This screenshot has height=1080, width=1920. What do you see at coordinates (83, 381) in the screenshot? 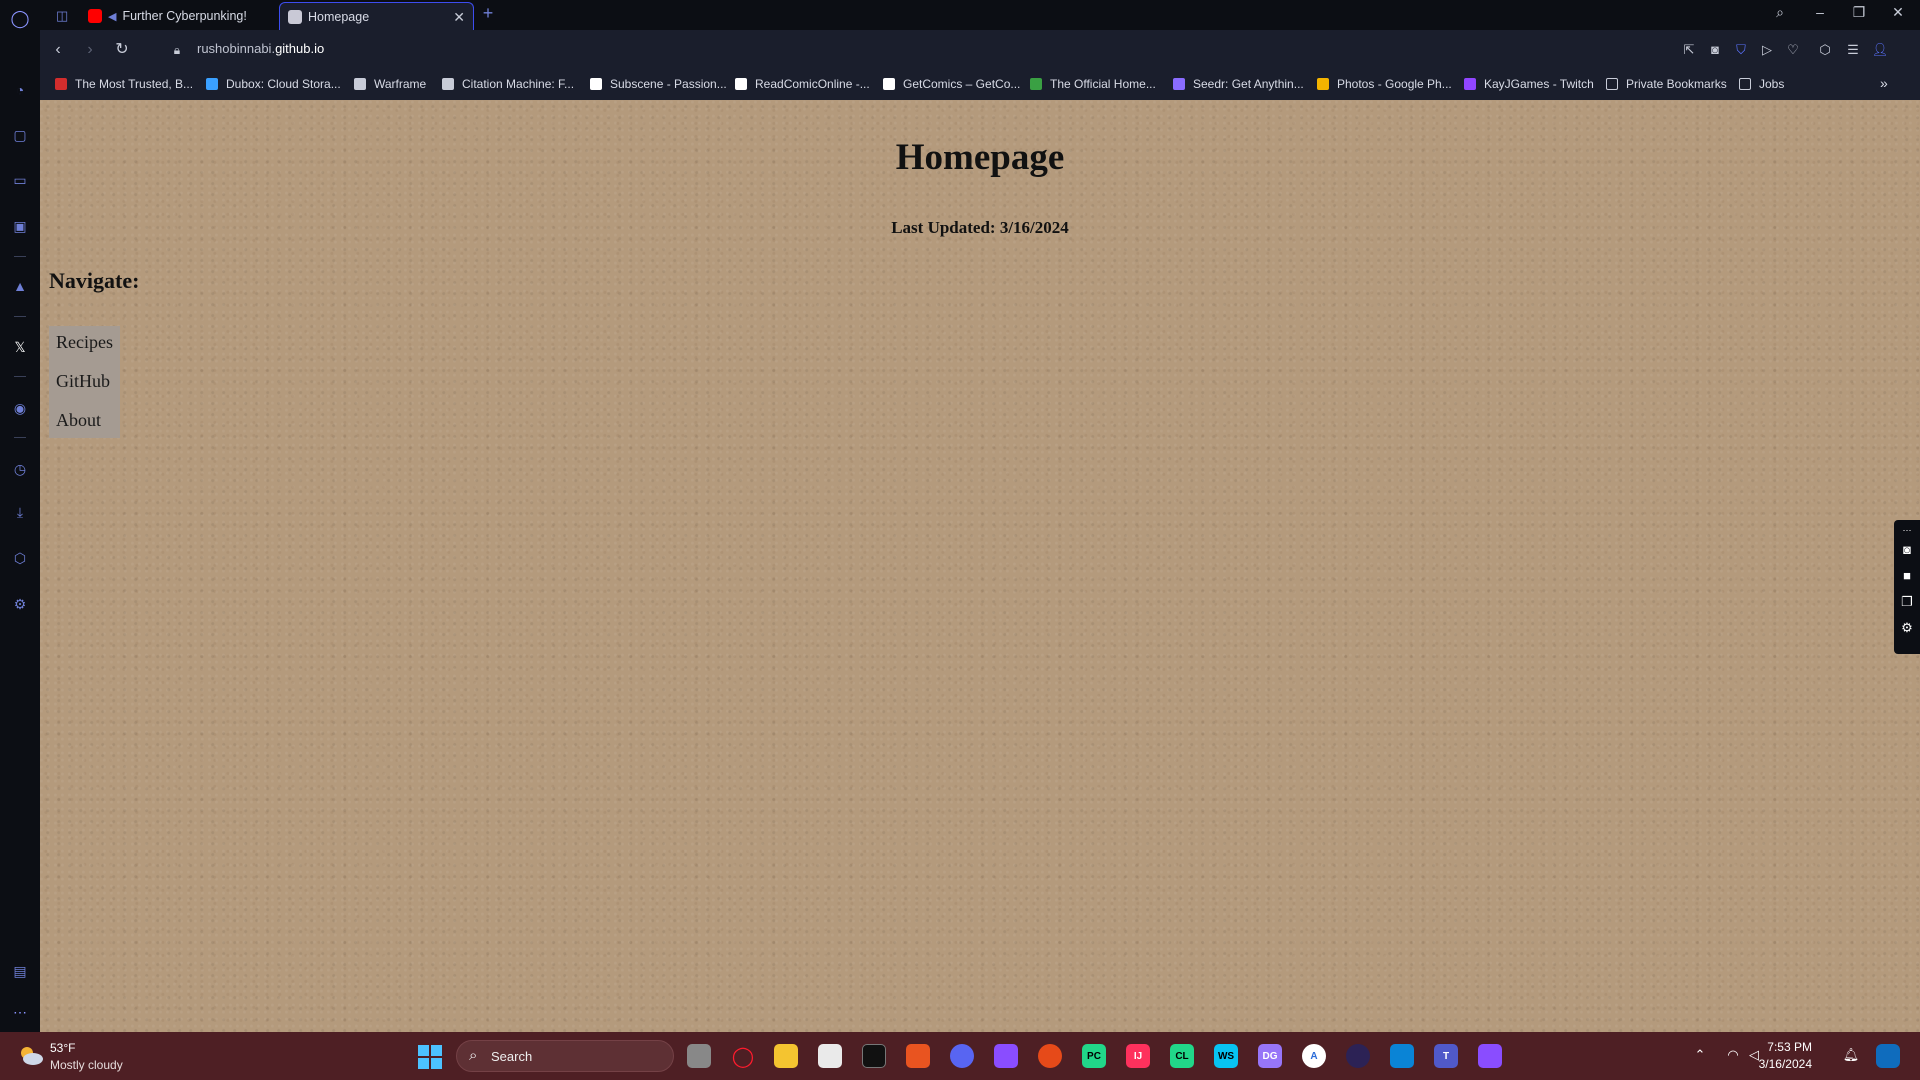
I see `nav-link-github: GitHub` at bounding box center [83, 381].